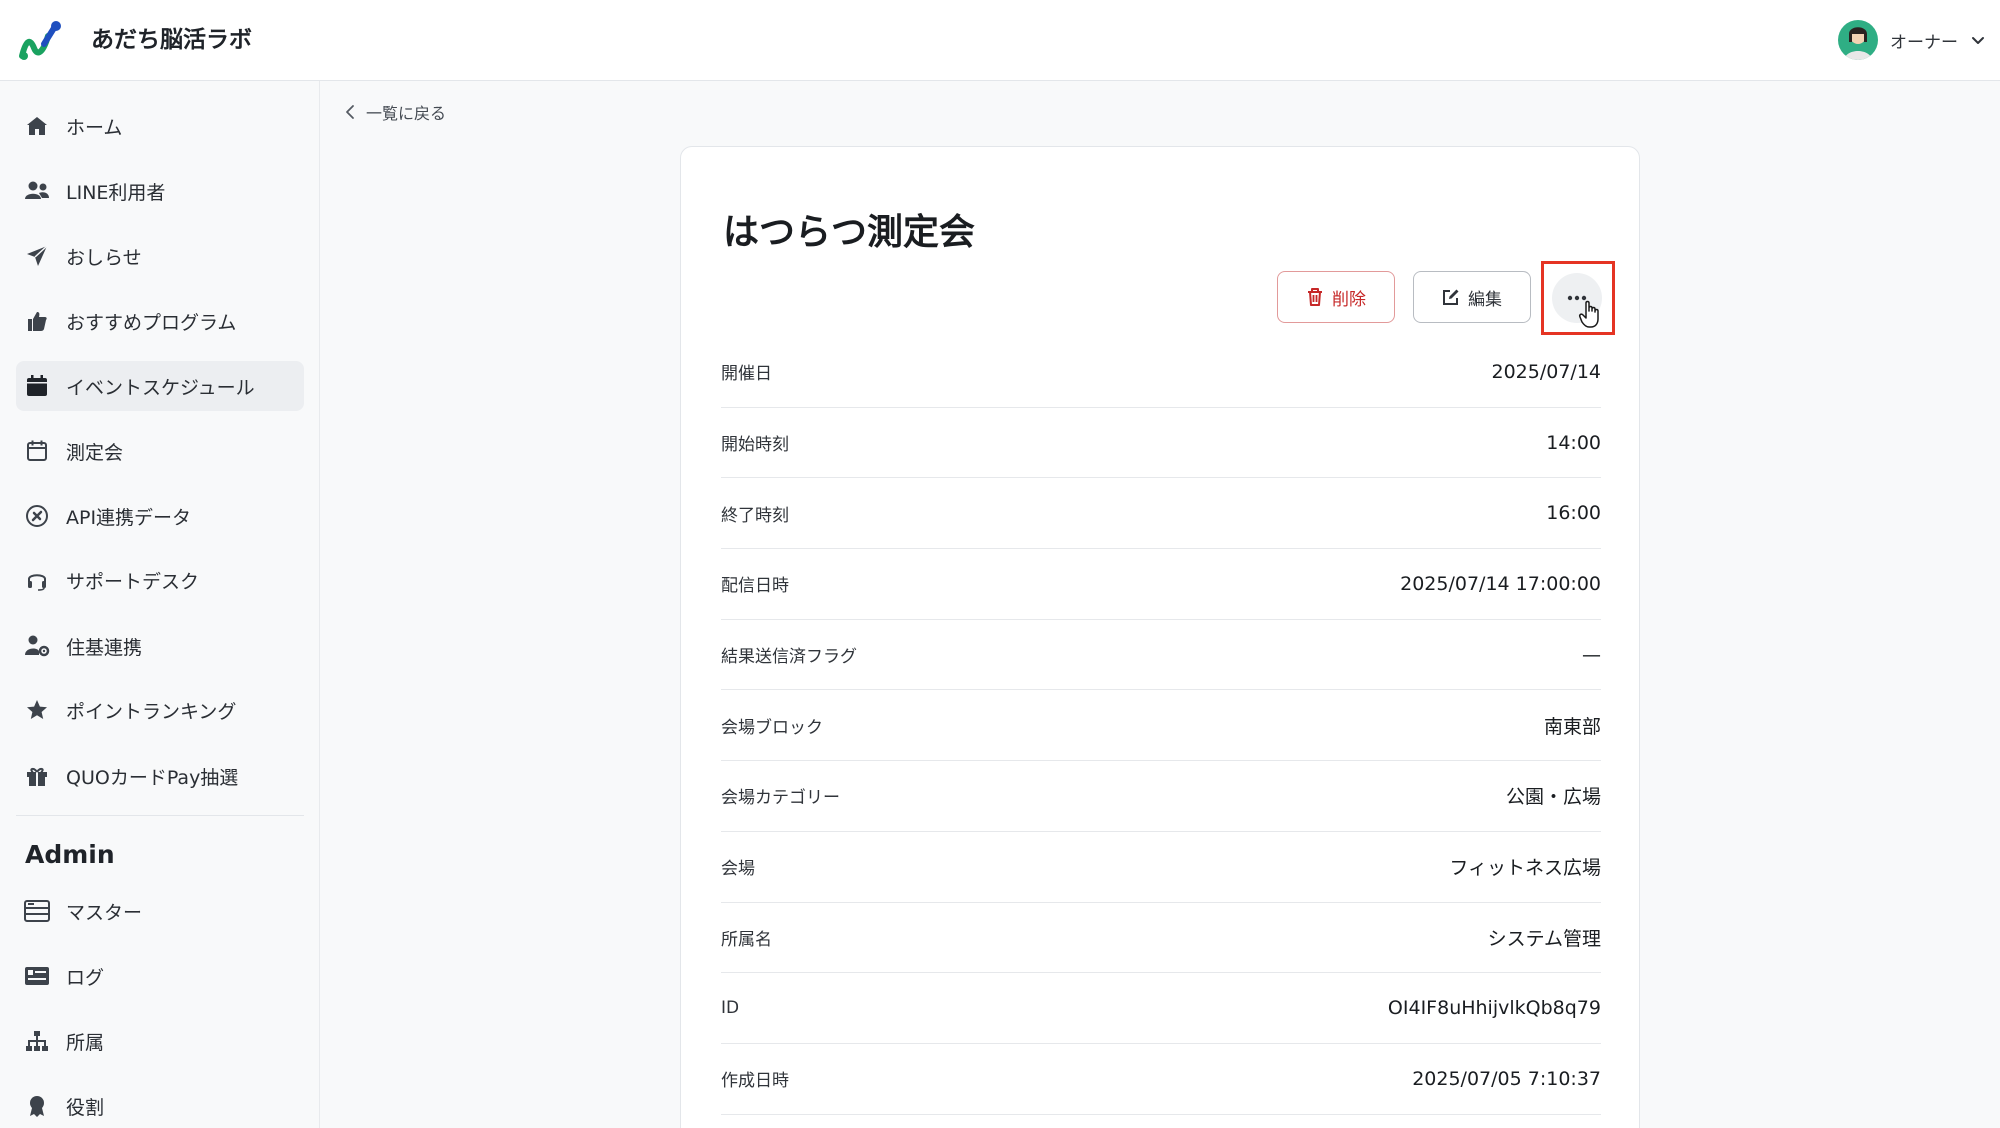 The image size is (2000, 1128). I want to click on detail-value: 南東部, so click(1572, 726).